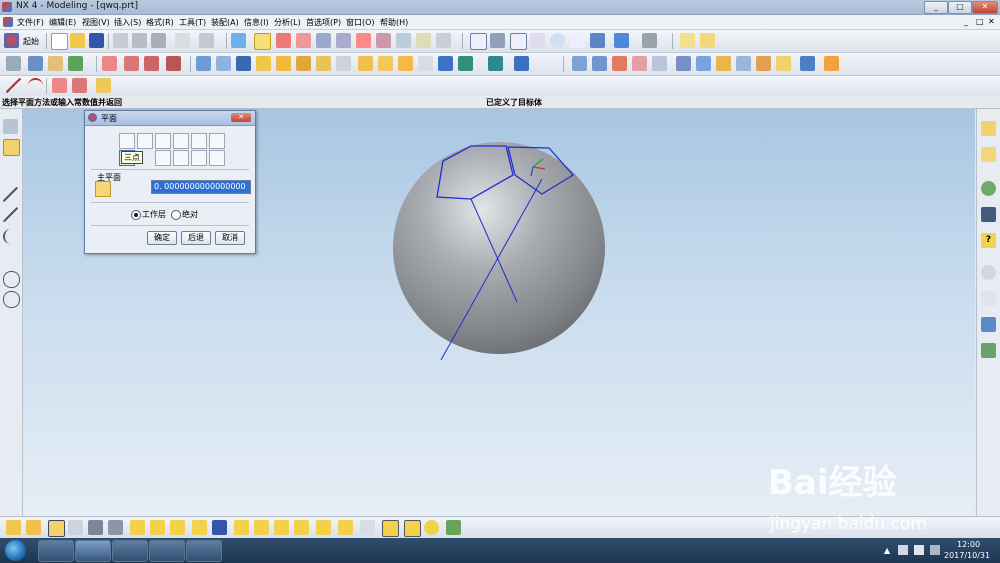  Describe the element at coordinates (30, 22) in the screenshot. I see `menu-file: 文件(F)` at that location.